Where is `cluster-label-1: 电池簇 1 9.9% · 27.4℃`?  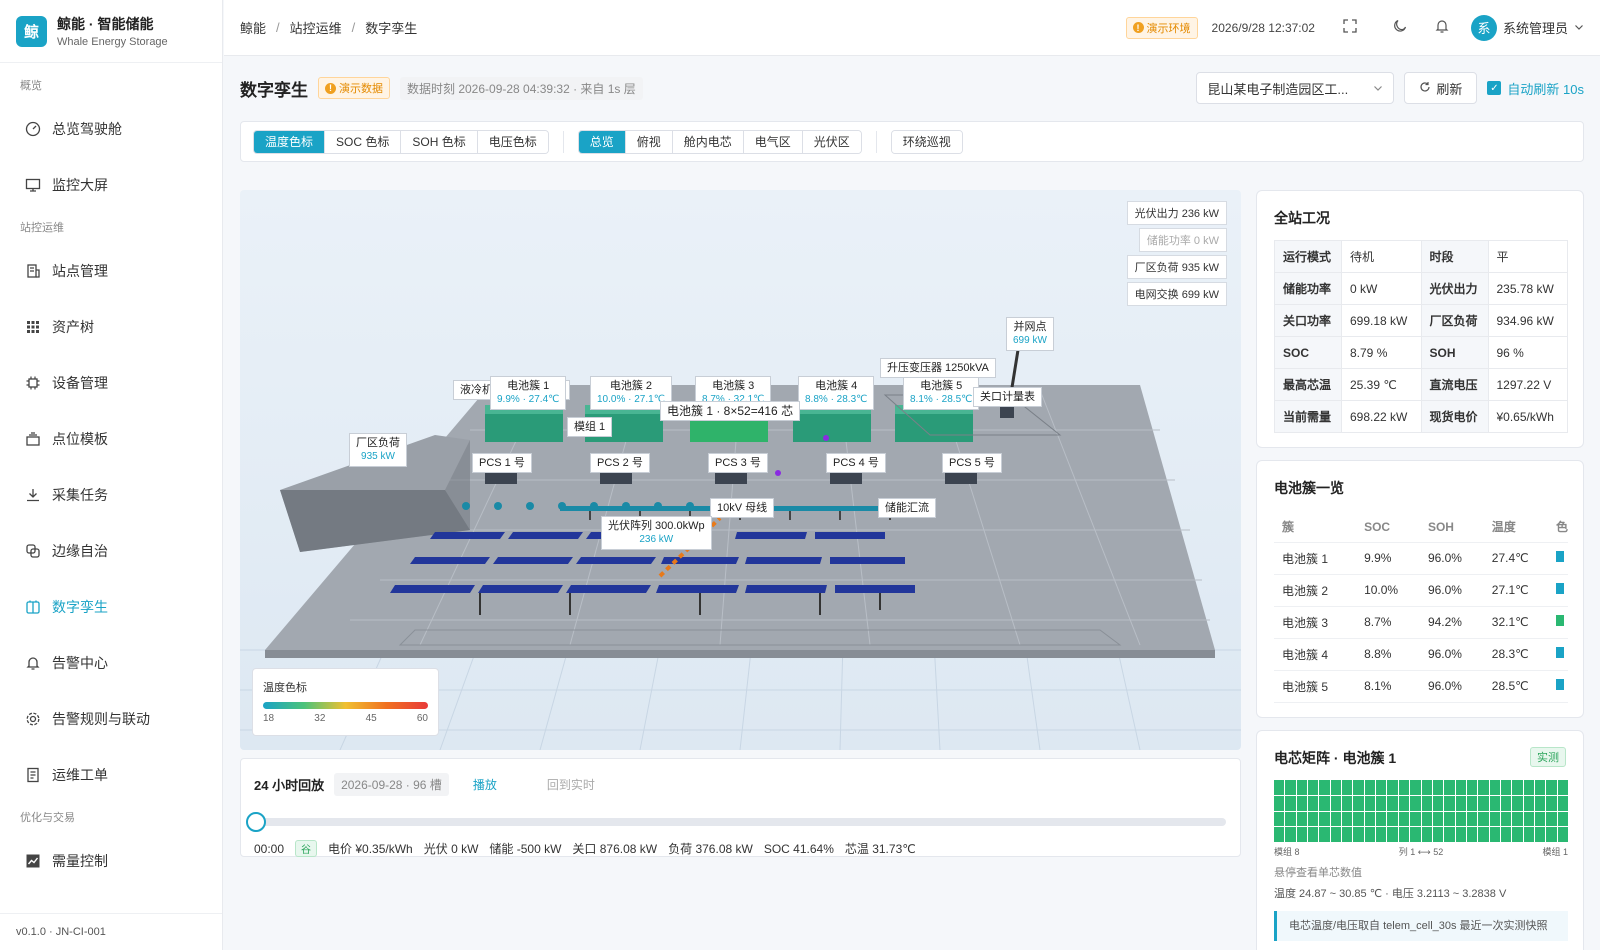
cluster-label-1: 电池簇 1 9.9% · 27.4℃ is located at coordinates (528, 393).